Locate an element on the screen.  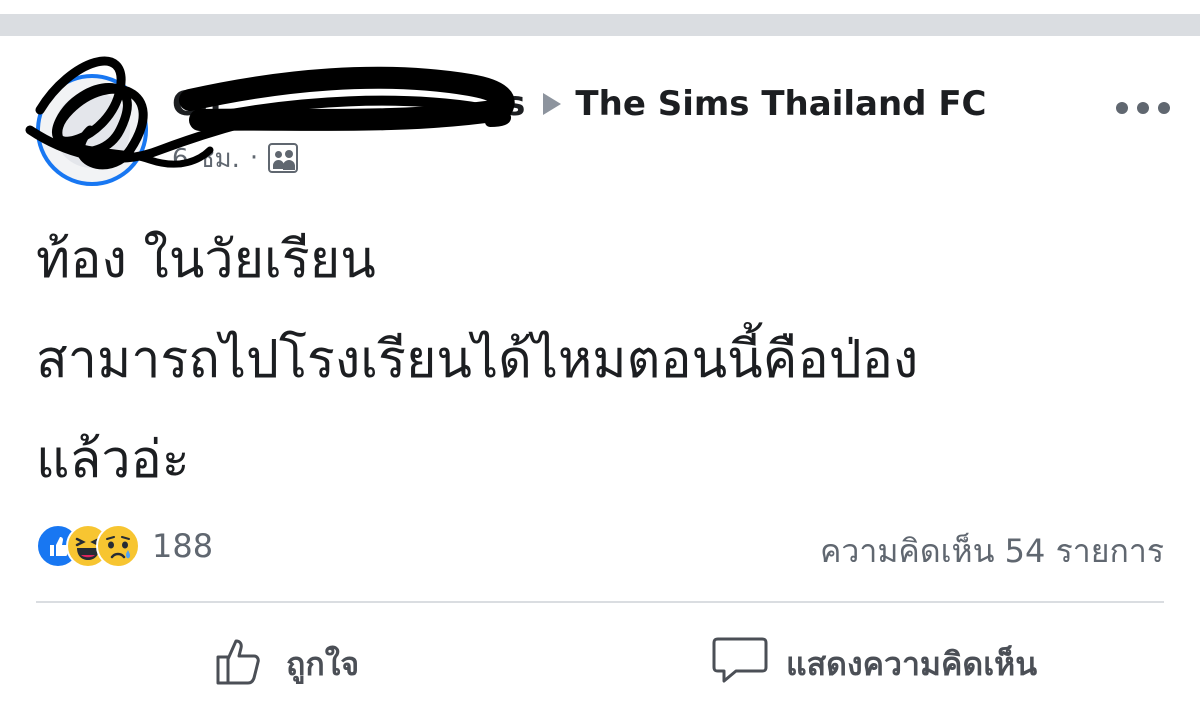
reactions-summary: 188 is located at coordinates (124, 546).